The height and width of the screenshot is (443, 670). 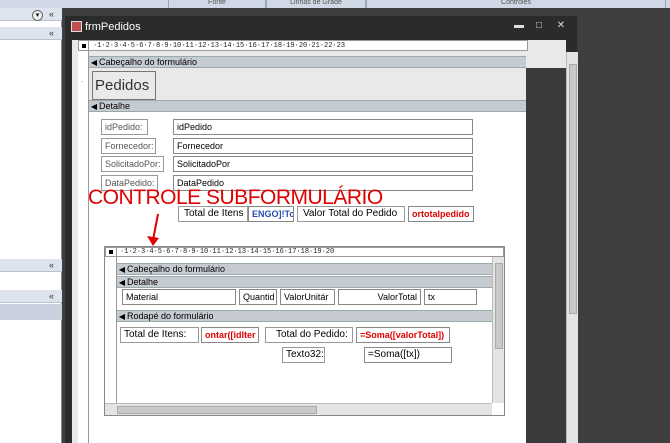 What do you see at coordinates (31, 14) in the screenshot?
I see `nav-top-bar: ▾ «` at bounding box center [31, 14].